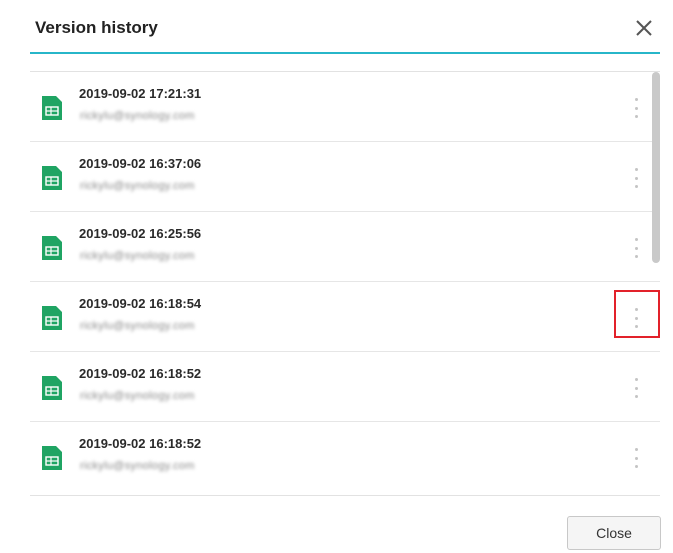  I want to click on close-button: Close, so click(614, 533).